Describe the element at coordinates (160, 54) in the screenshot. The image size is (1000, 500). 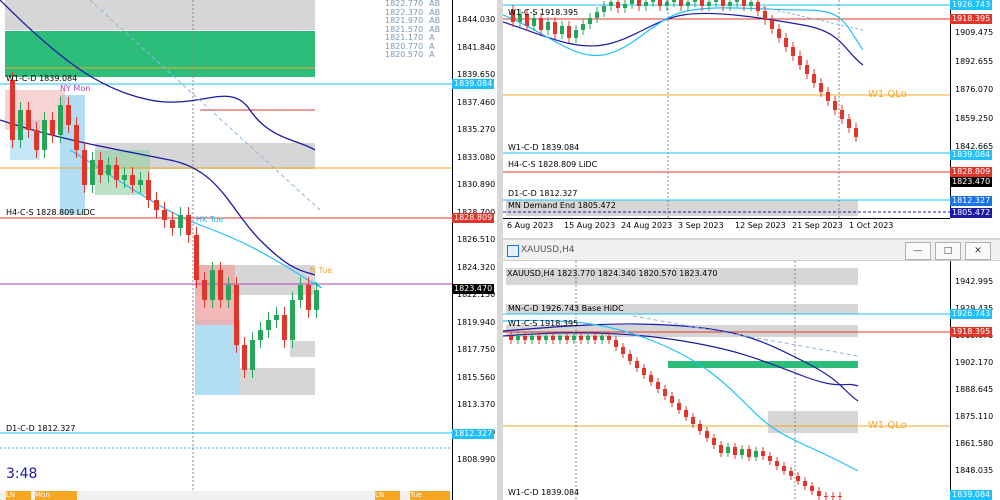
I see `demand-zone-green` at that location.